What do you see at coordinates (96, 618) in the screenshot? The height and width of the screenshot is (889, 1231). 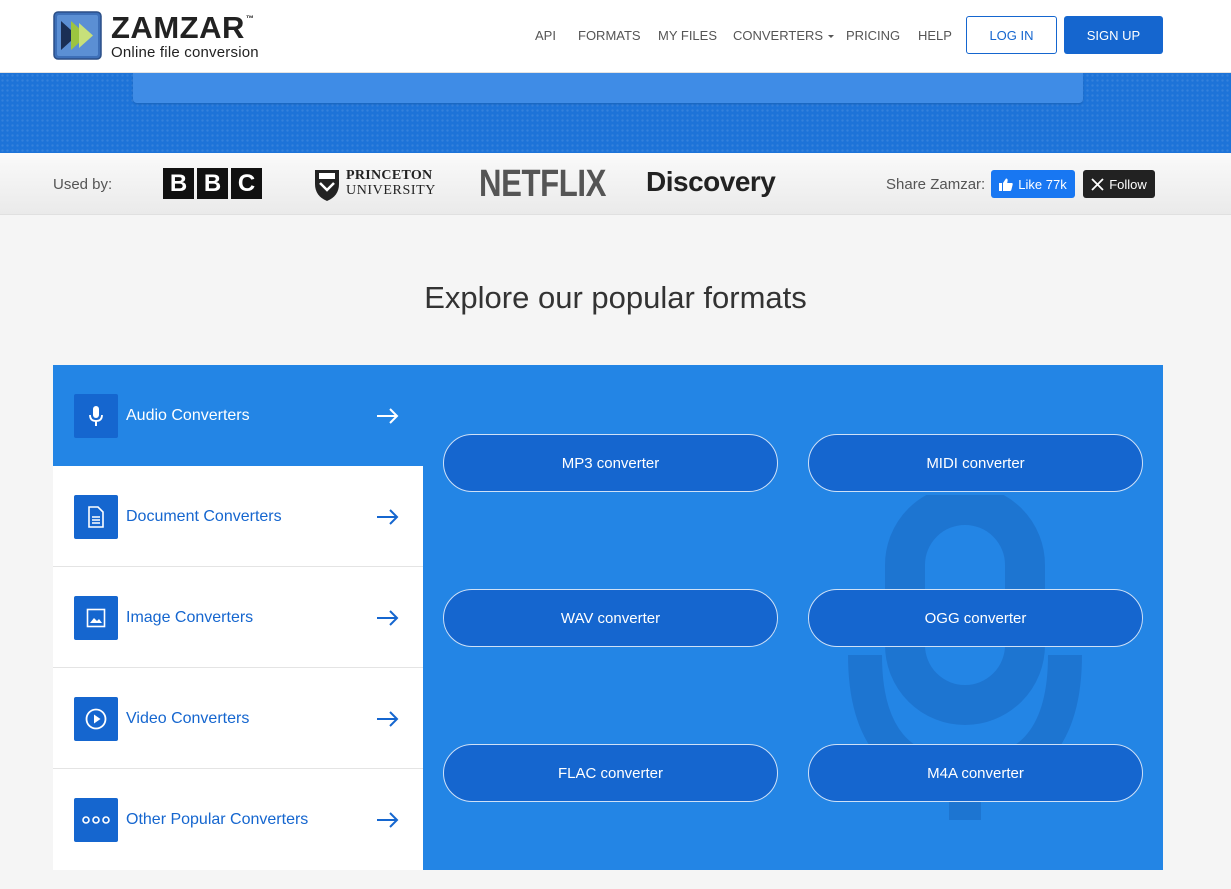 I see `image-icon` at bounding box center [96, 618].